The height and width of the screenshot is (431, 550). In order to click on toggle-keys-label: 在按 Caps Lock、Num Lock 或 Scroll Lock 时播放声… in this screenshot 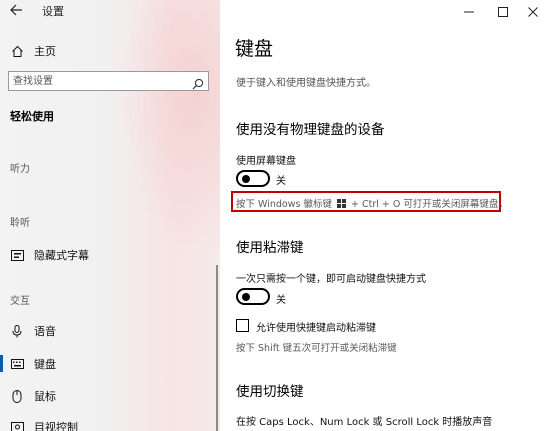, I will do `click(364, 422)`.